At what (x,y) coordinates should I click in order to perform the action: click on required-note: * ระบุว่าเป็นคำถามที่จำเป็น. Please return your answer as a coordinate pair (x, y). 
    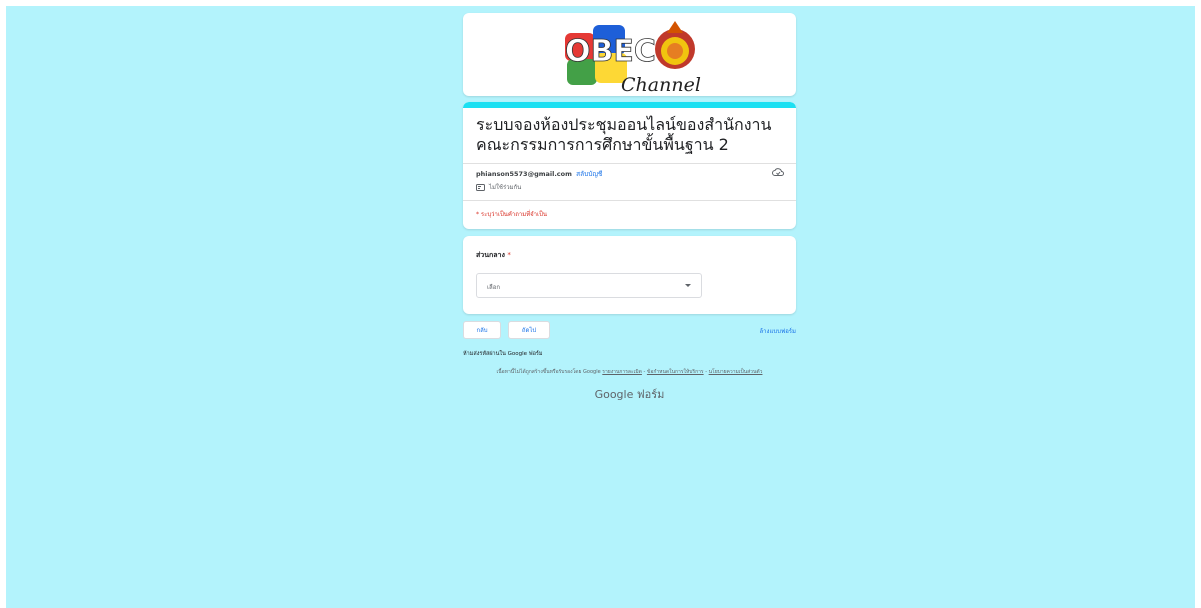
    Looking at the image, I should click on (512, 214).